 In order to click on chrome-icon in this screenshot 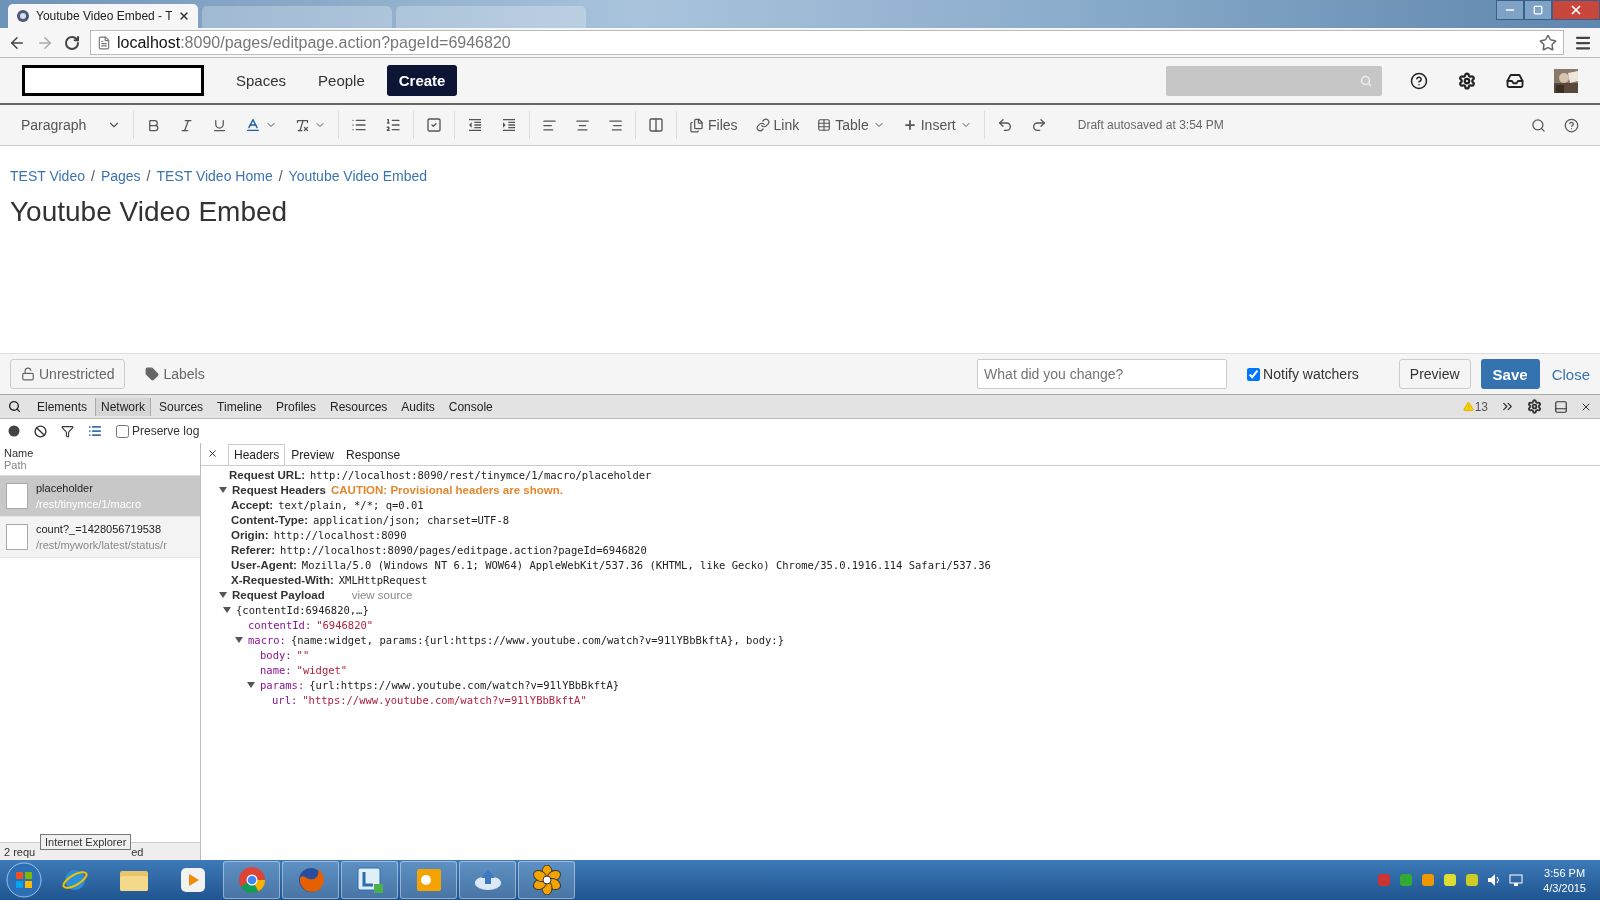, I will do `click(251, 880)`.